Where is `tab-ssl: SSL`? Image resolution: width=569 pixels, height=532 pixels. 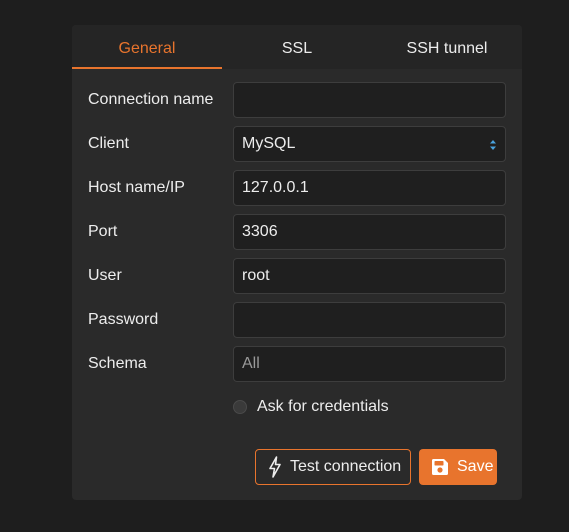
tab-ssl: SSL is located at coordinates (297, 47).